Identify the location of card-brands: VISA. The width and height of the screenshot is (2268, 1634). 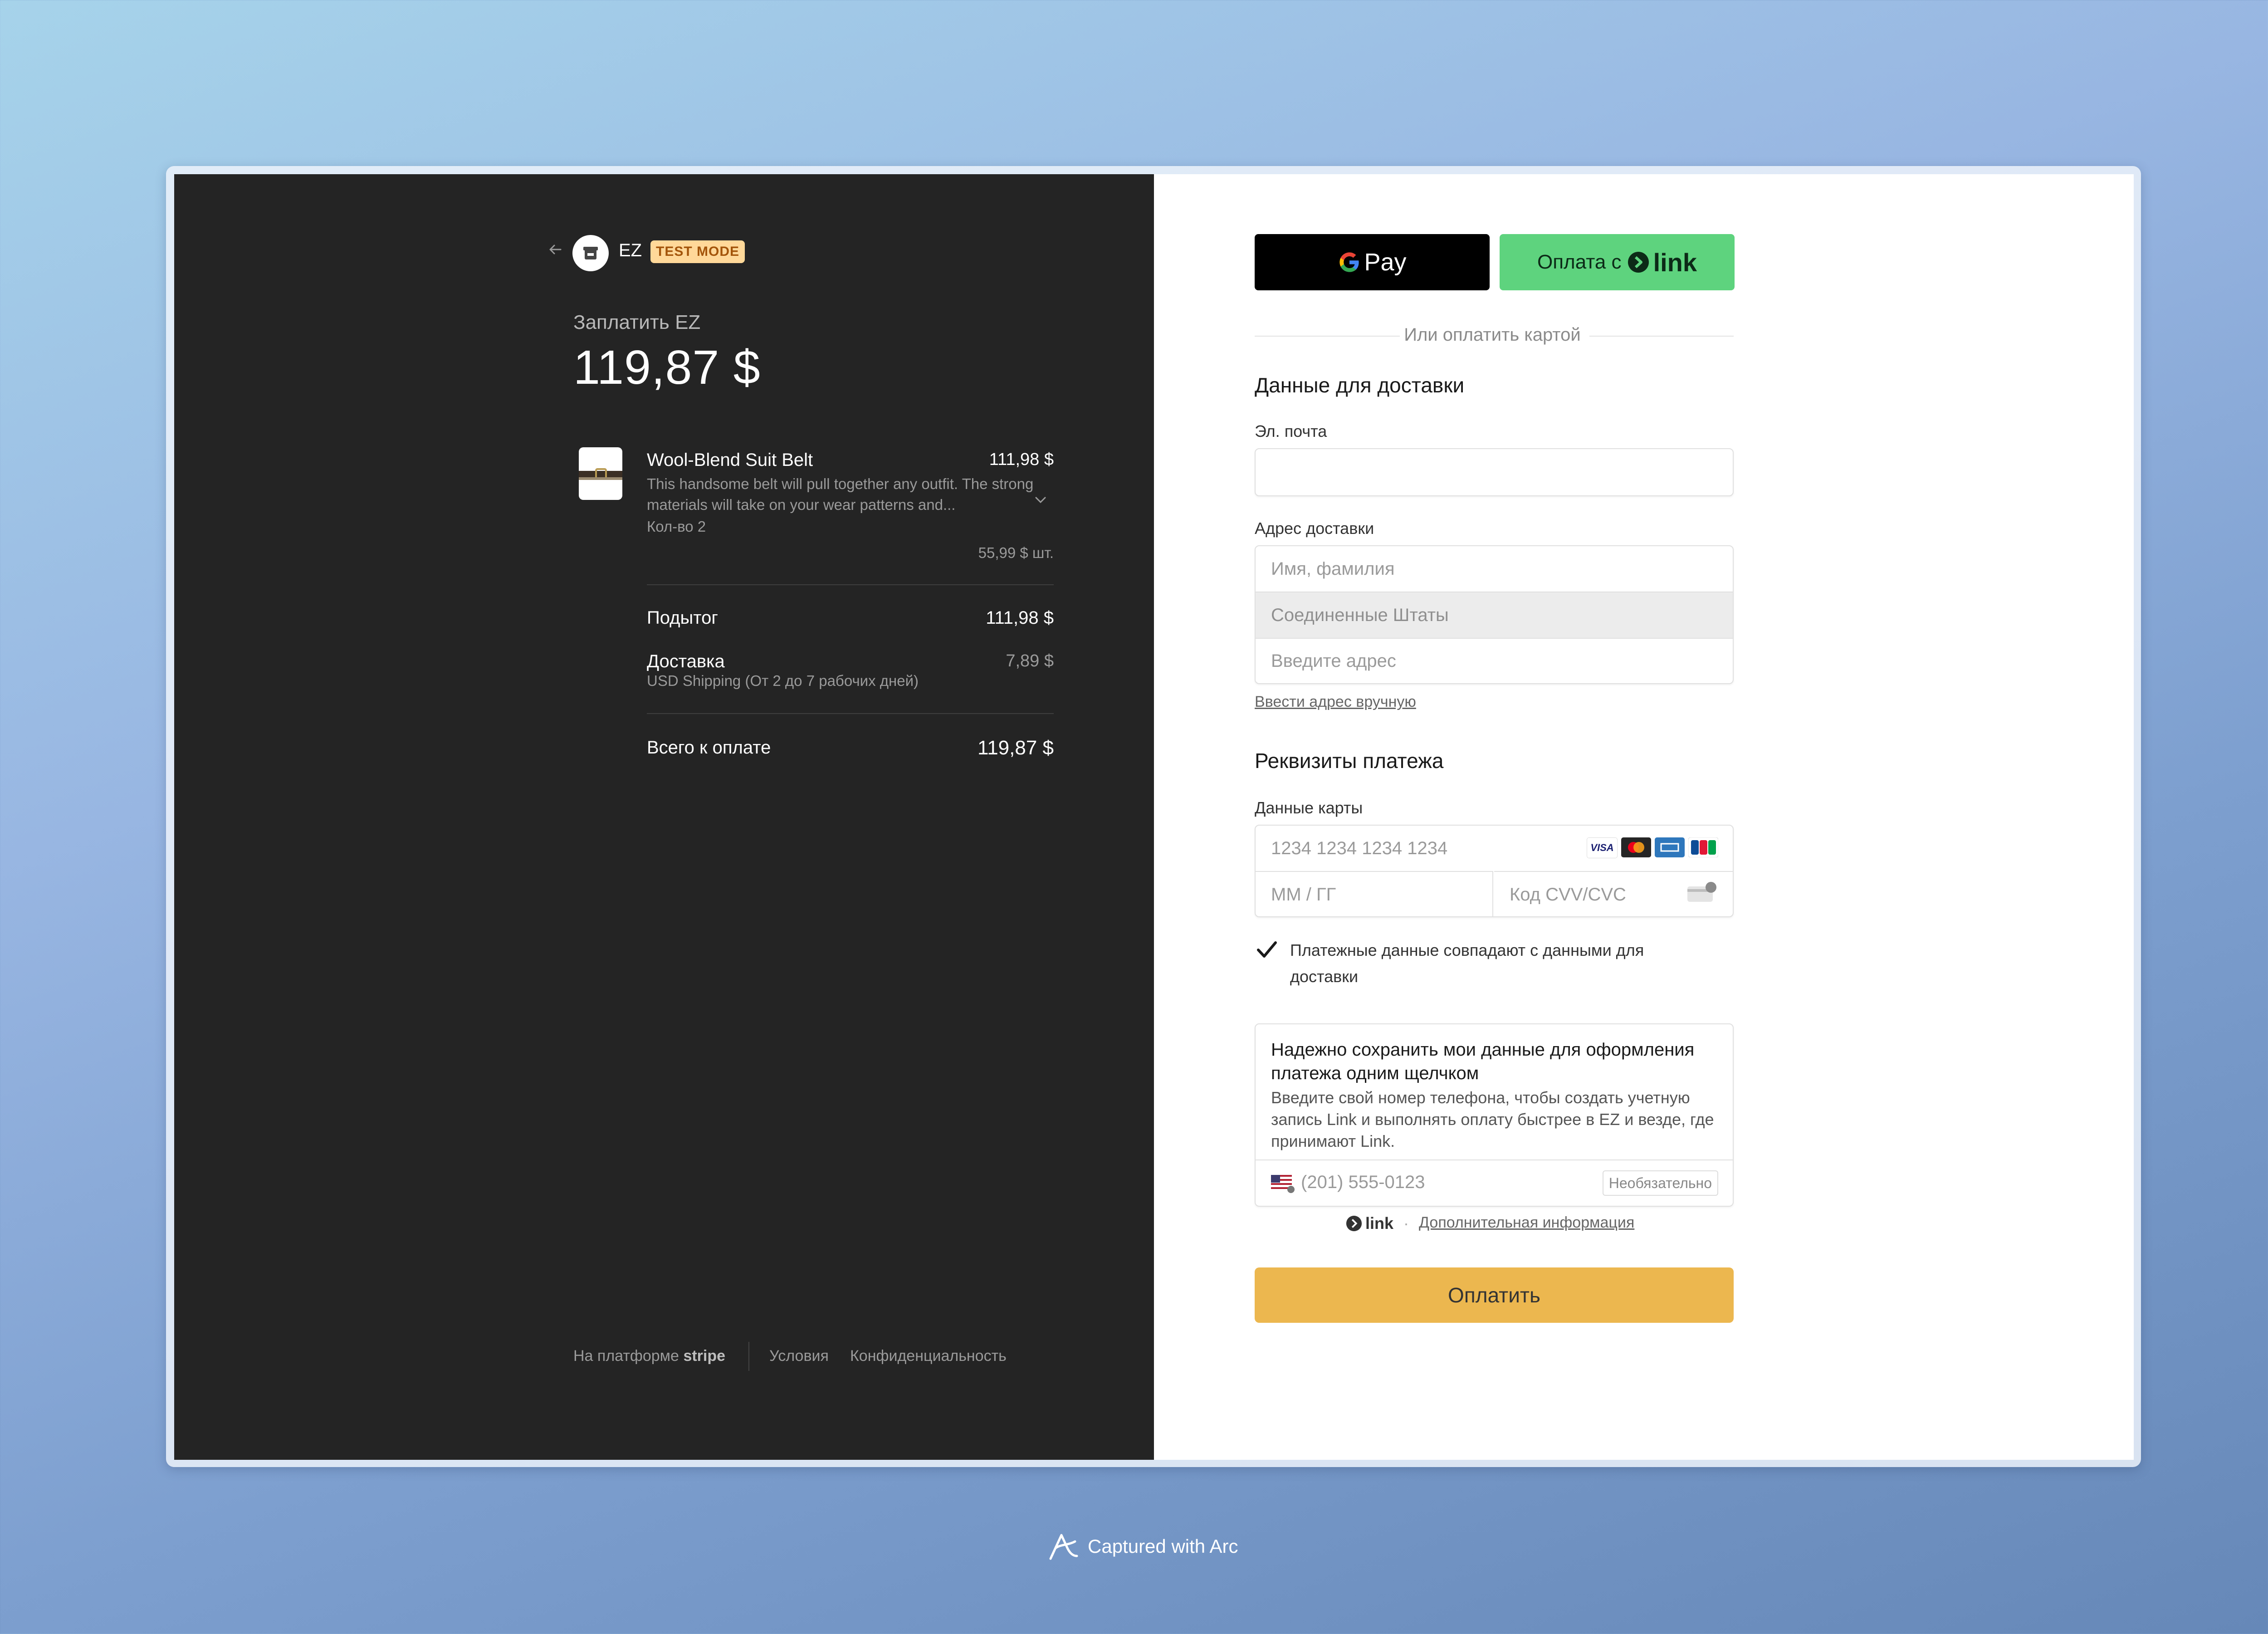
(1653, 847).